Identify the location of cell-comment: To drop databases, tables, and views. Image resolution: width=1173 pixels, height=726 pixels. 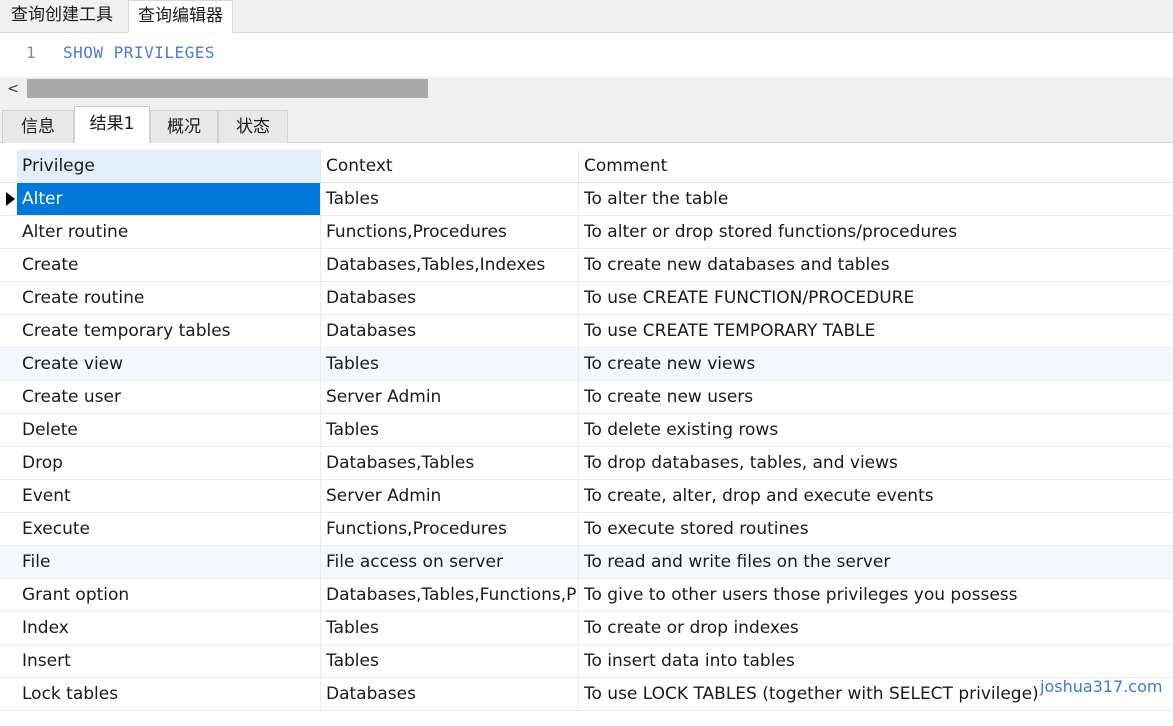
(876, 463).